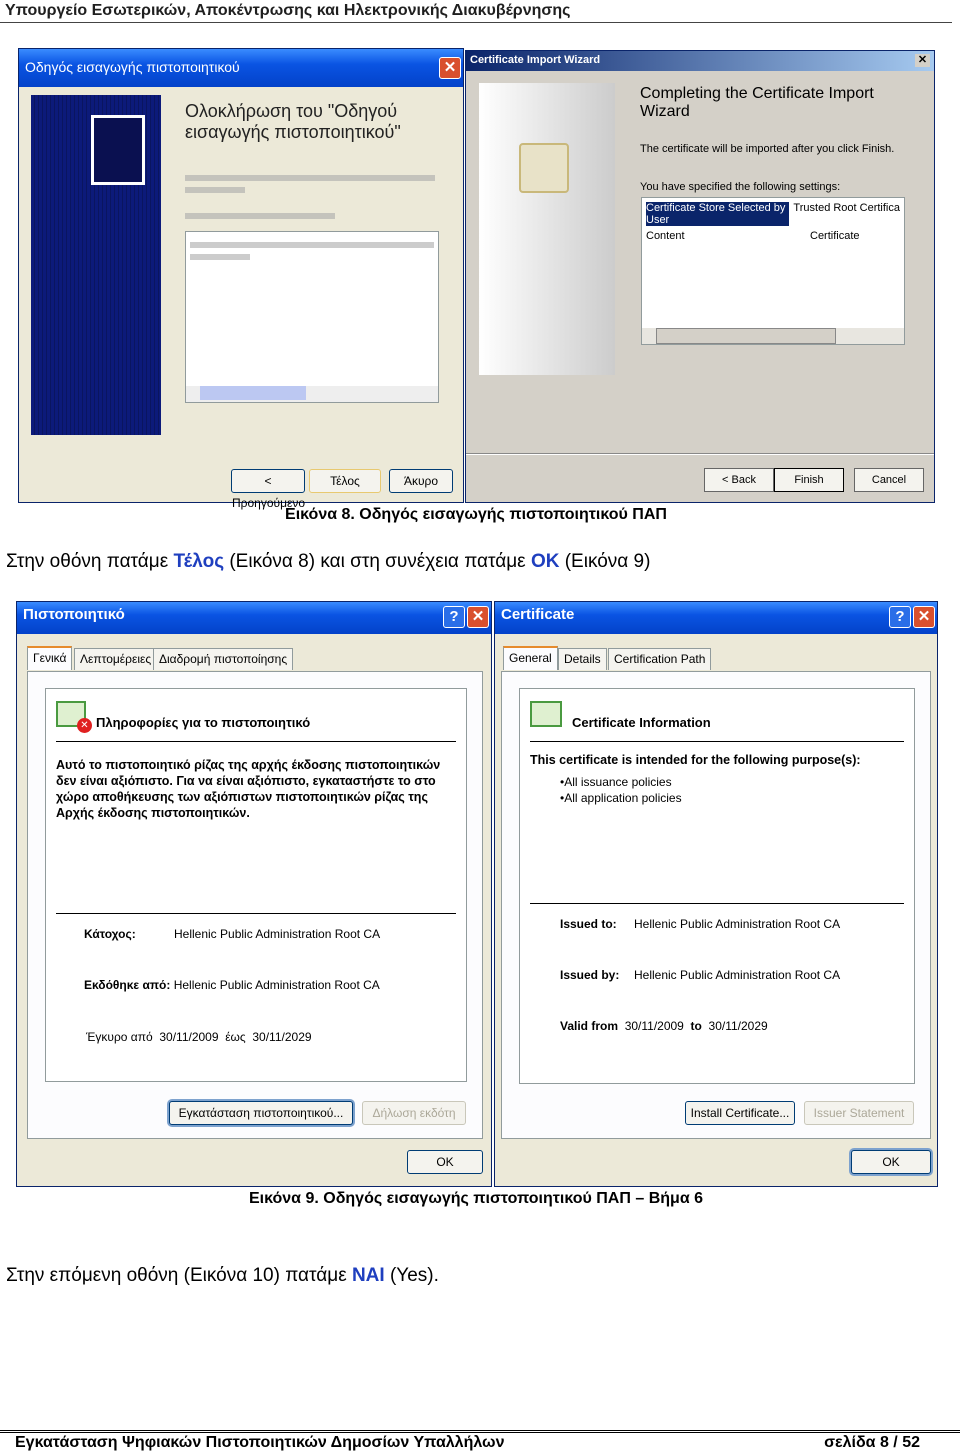  What do you see at coordinates (179, 1275) in the screenshot?
I see `text: Στην επόμενη οθόνη (Εικόνα 10) πατάμε` at bounding box center [179, 1275].